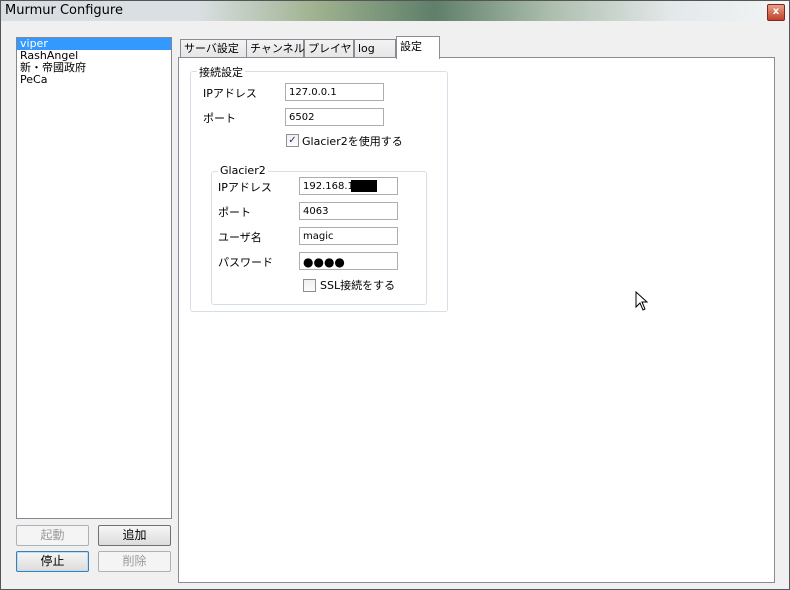 This screenshot has height=590, width=790. Describe the element at coordinates (776, 12) in the screenshot. I see `close-button: x` at that location.